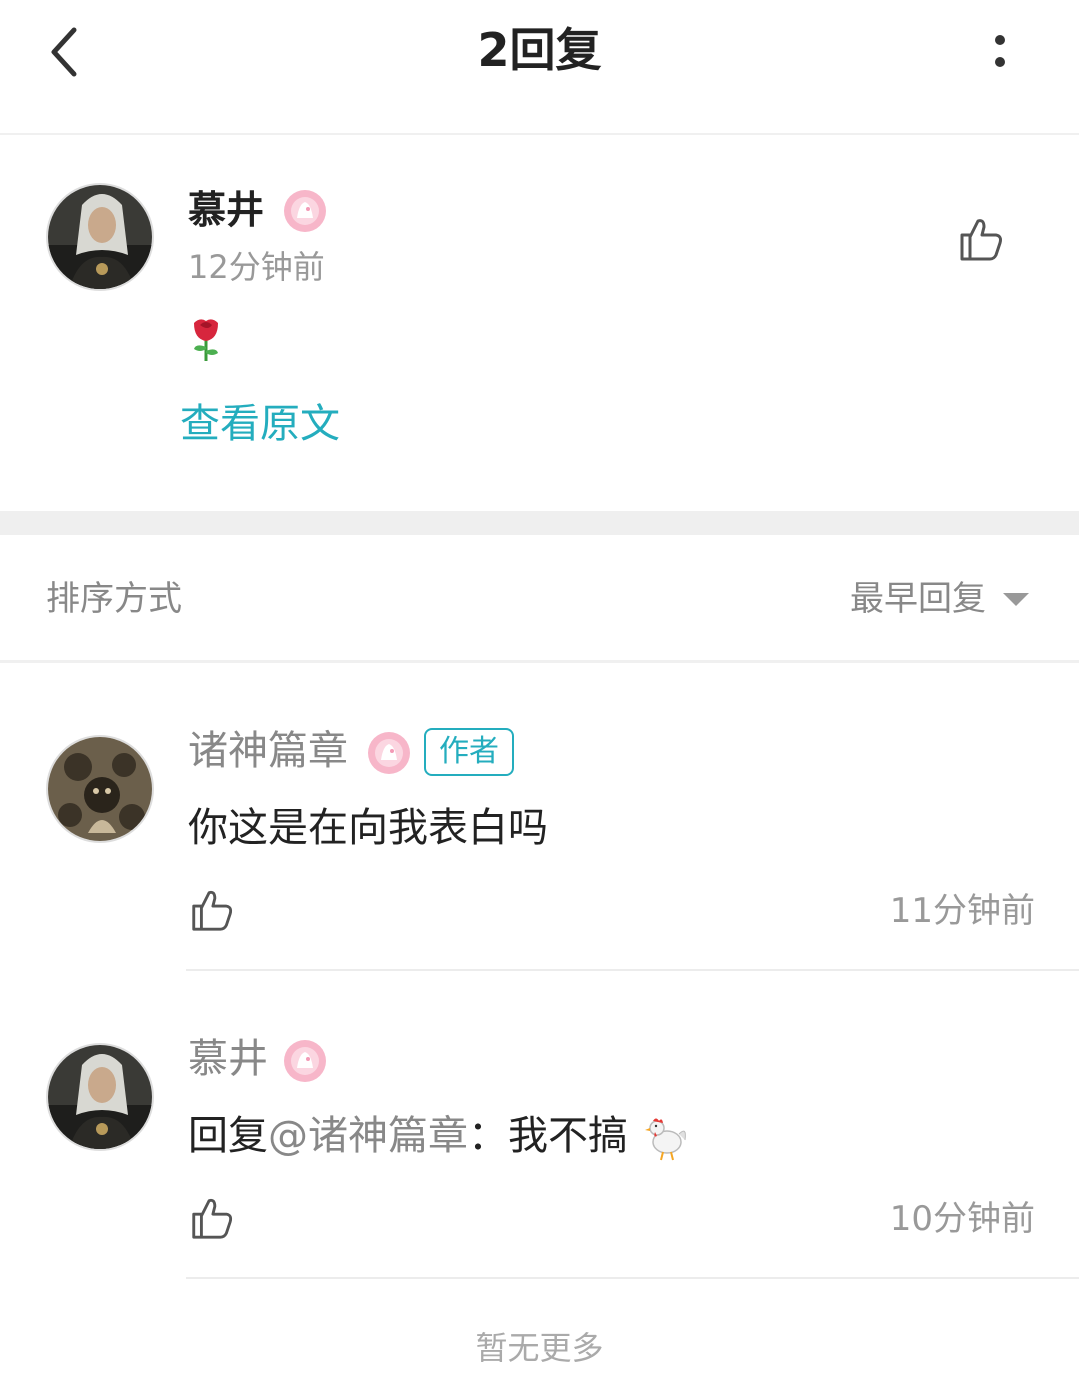  Describe the element at coordinates (228, 1059) in the screenshot. I see `reply-author-name: 慕井` at that location.